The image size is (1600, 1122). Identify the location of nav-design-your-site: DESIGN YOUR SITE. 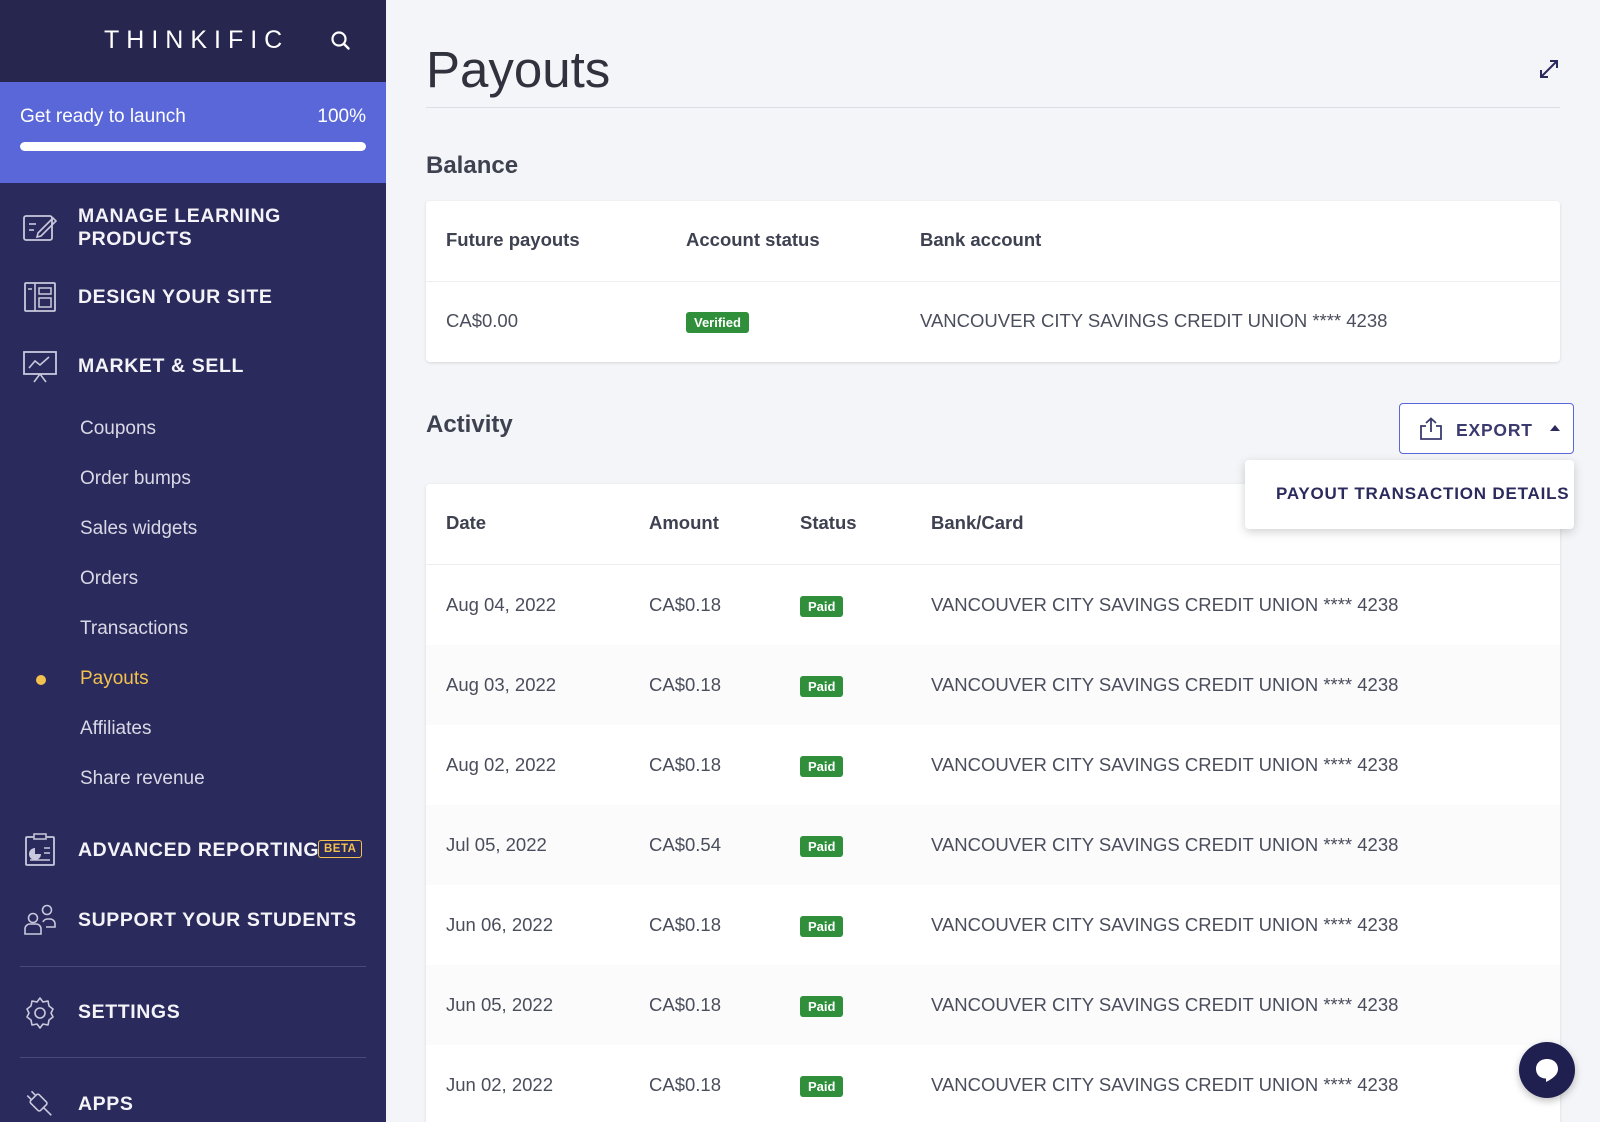
(193, 297).